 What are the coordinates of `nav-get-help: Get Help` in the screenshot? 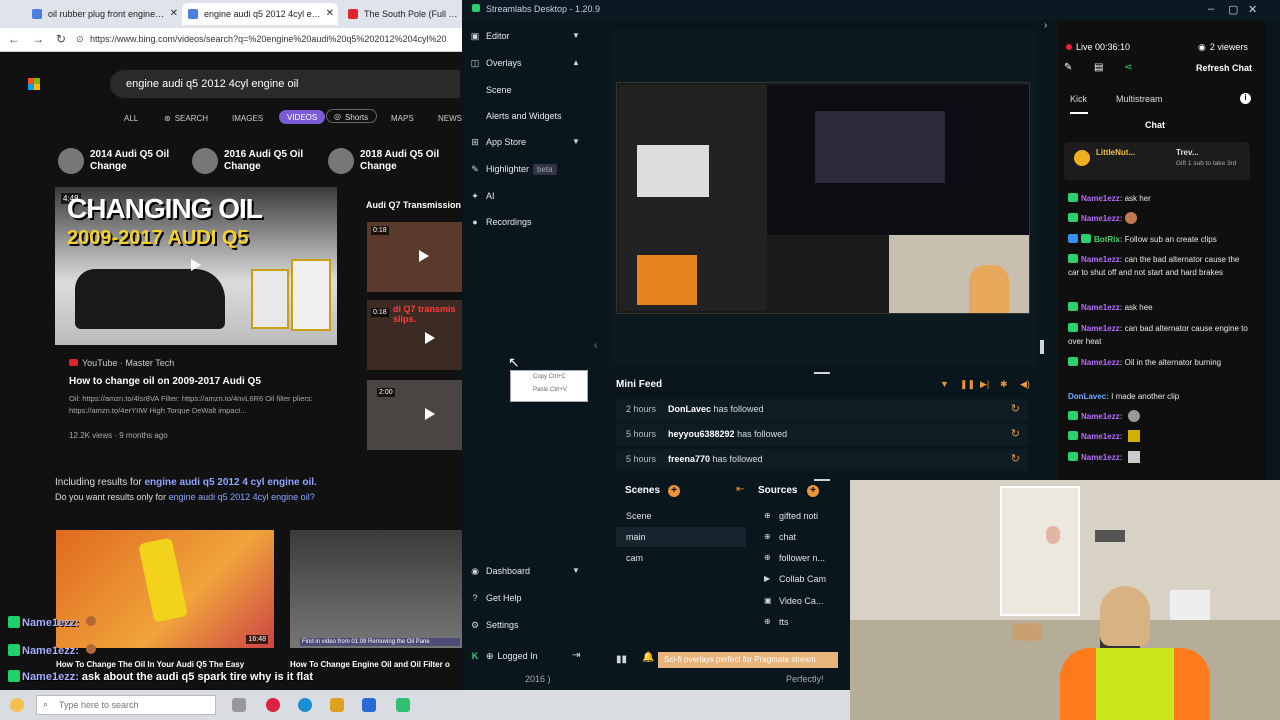 It's located at (504, 598).